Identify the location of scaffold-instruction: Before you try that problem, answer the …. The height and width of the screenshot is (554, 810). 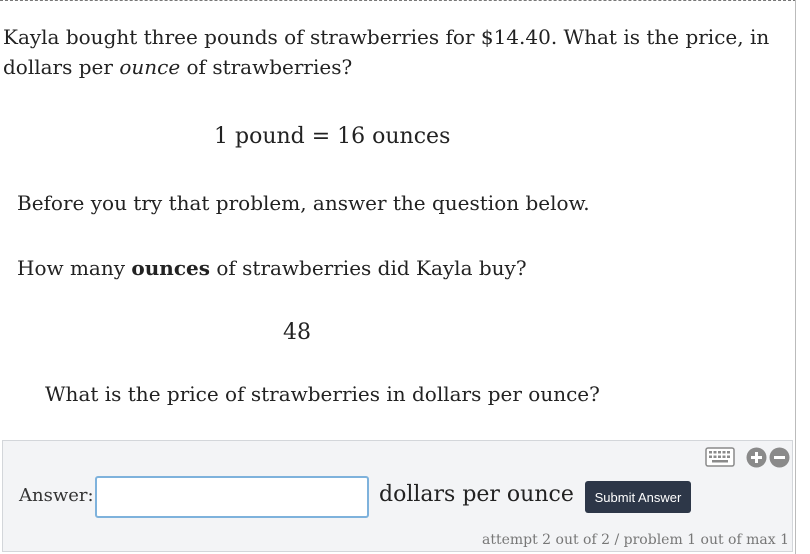
(303, 203).